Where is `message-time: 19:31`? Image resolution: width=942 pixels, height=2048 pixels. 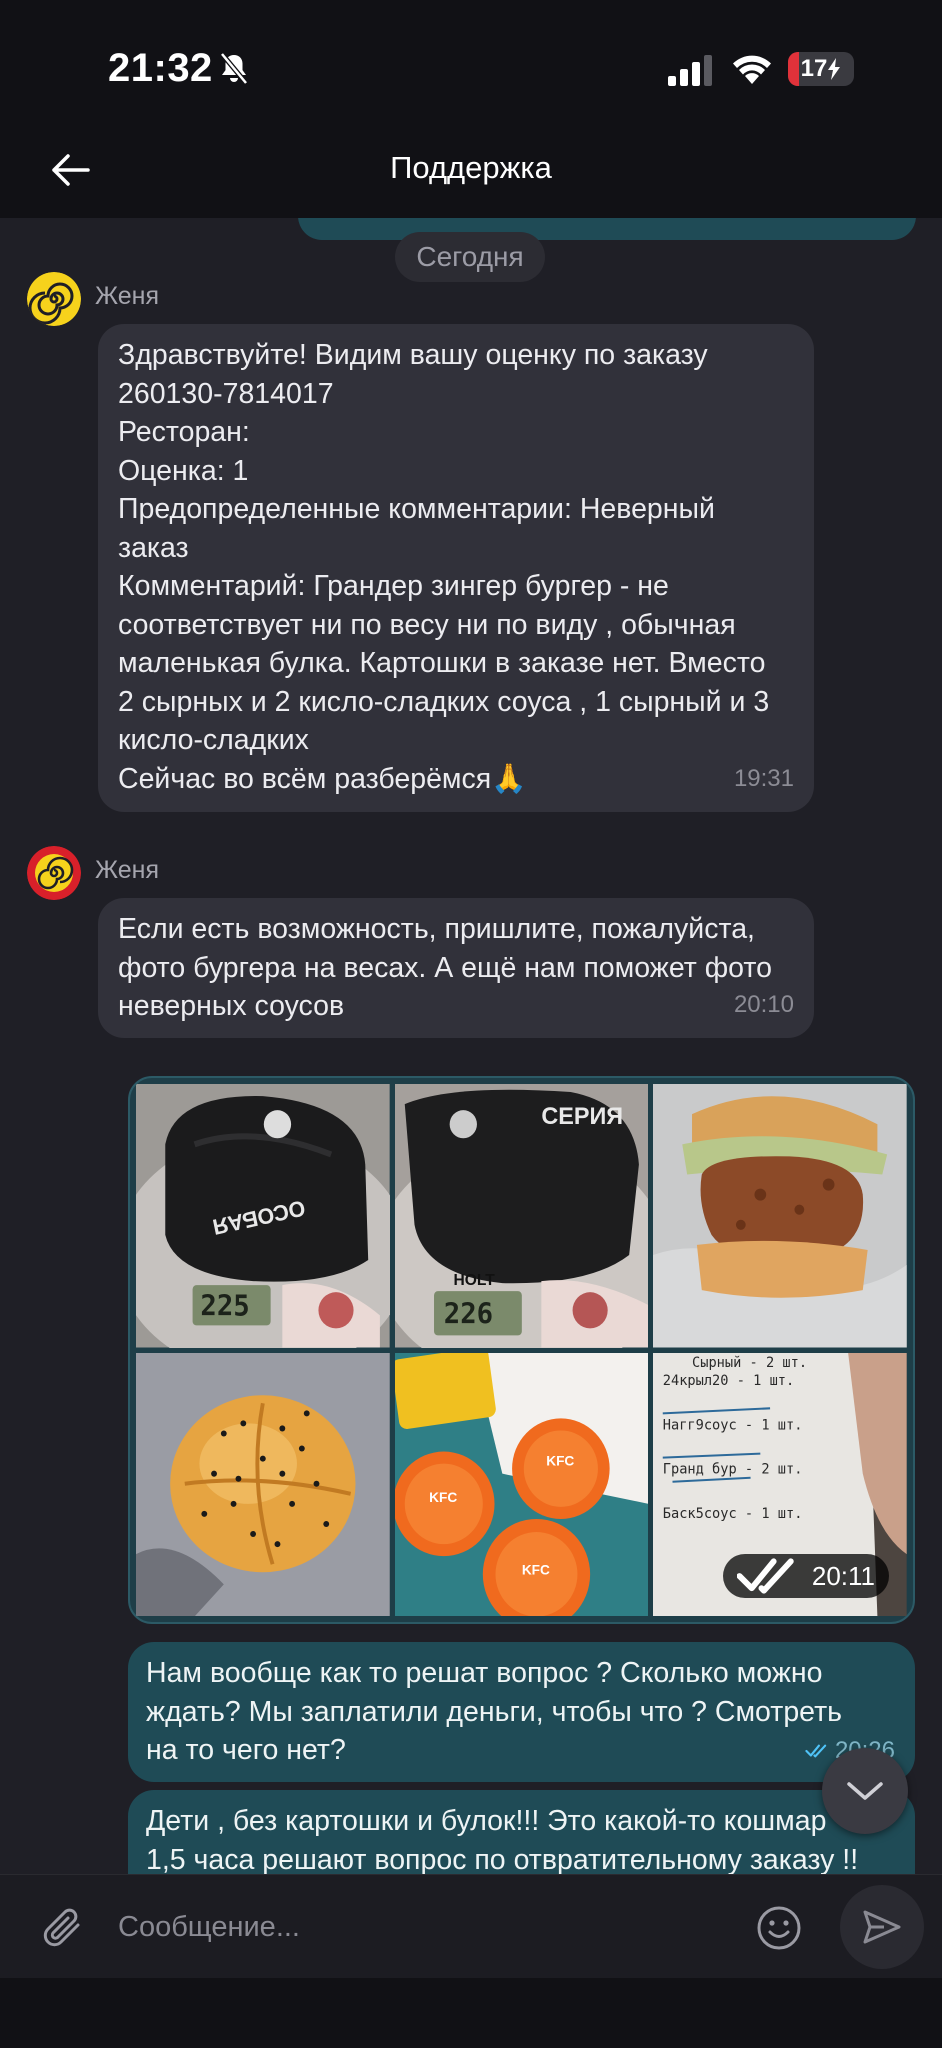
message-time: 19:31 is located at coordinates (763, 778).